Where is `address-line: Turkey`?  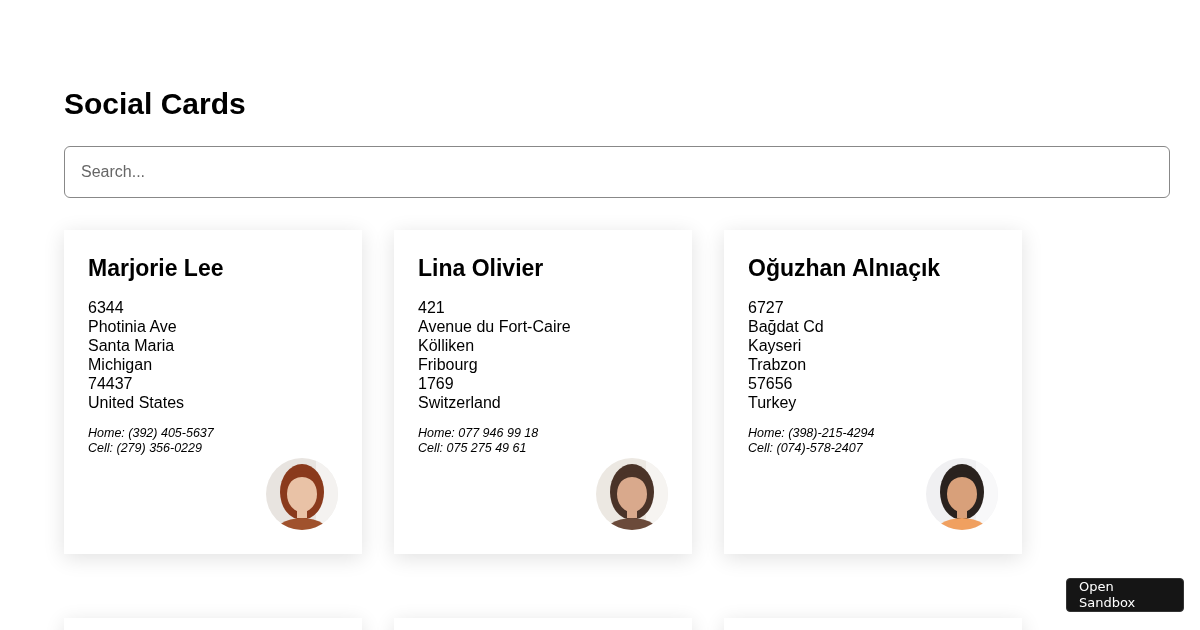 address-line: Turkey is located at coordinates (773, 402).